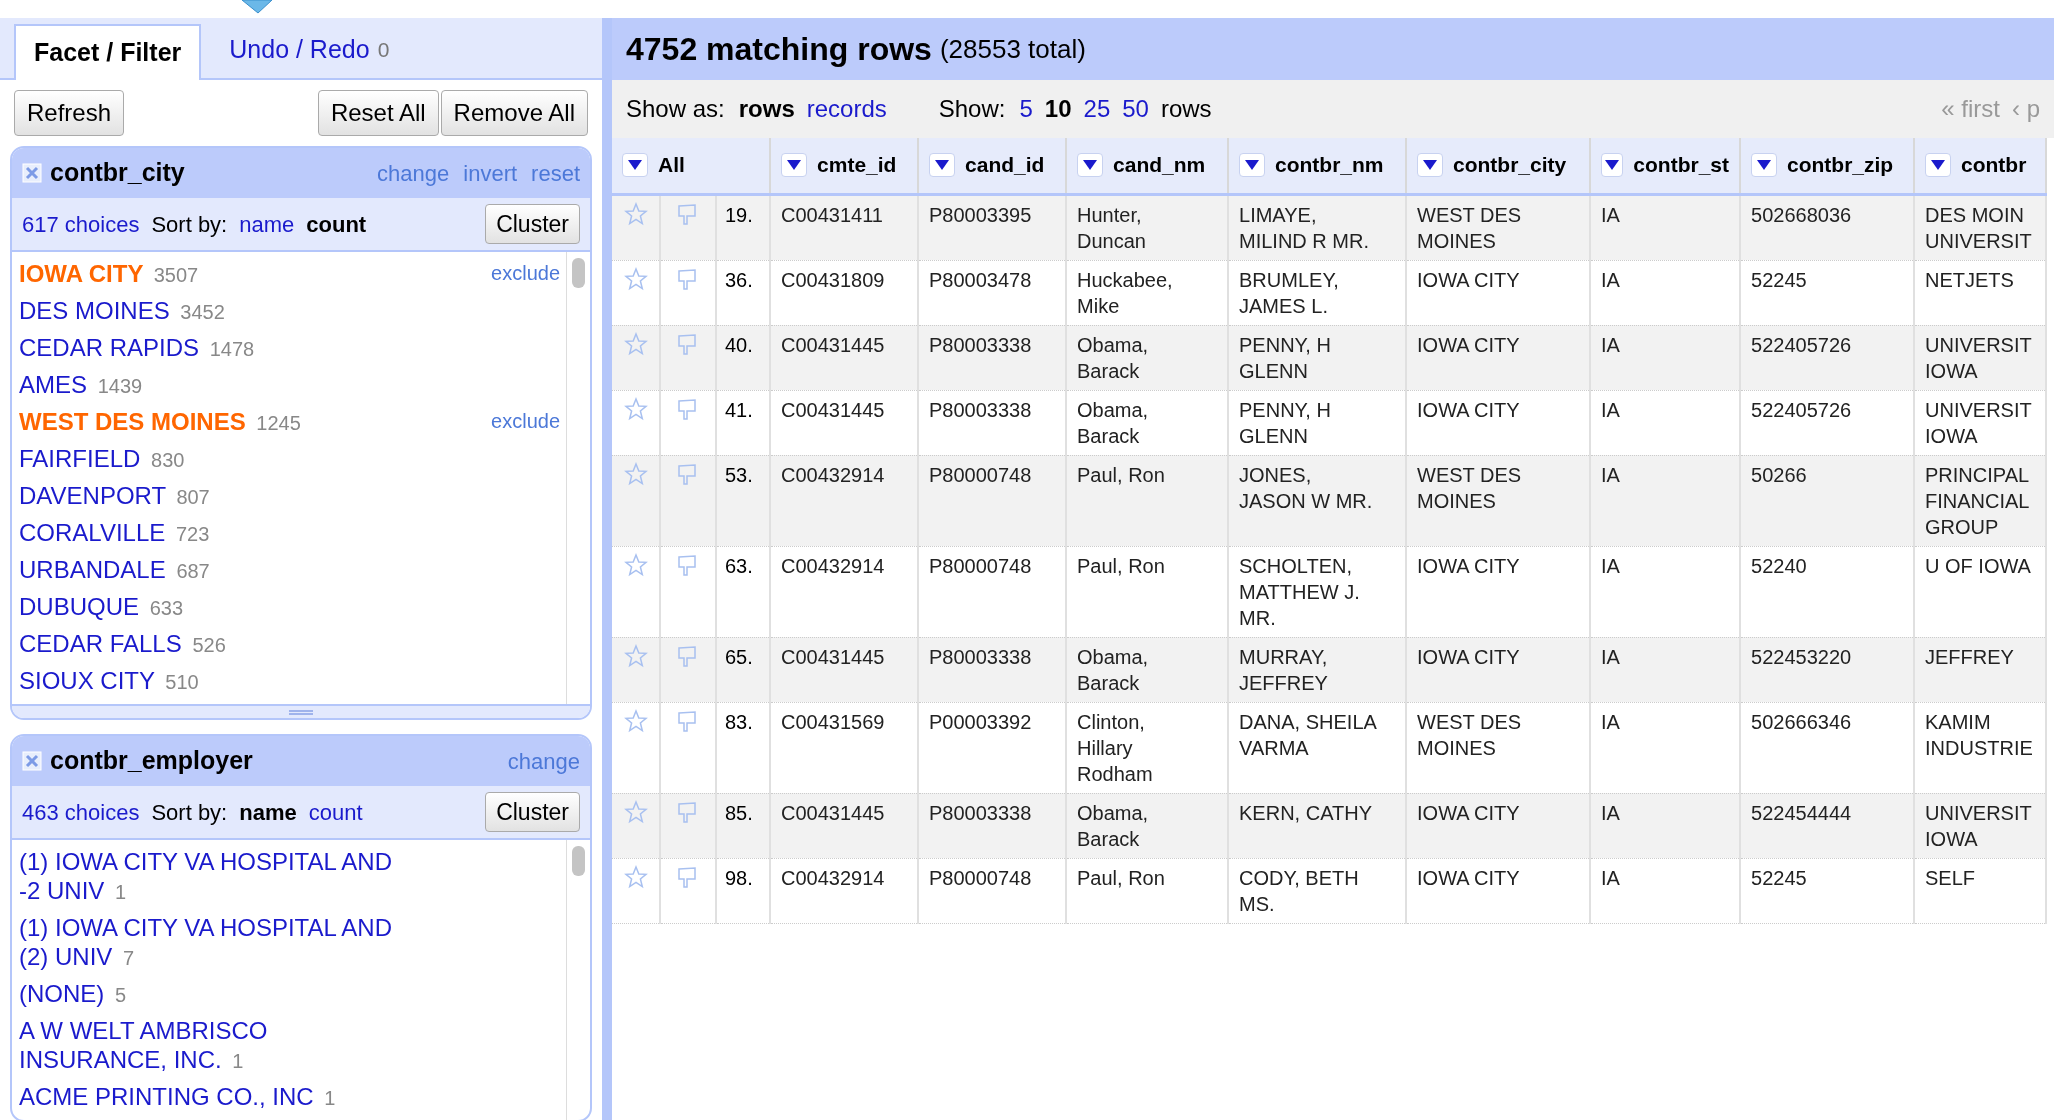 The image size is (2054, 1120). Describe the element at coordinates (69, 113) in the screenshot. I see `refresh-button: Refresh` at that location.